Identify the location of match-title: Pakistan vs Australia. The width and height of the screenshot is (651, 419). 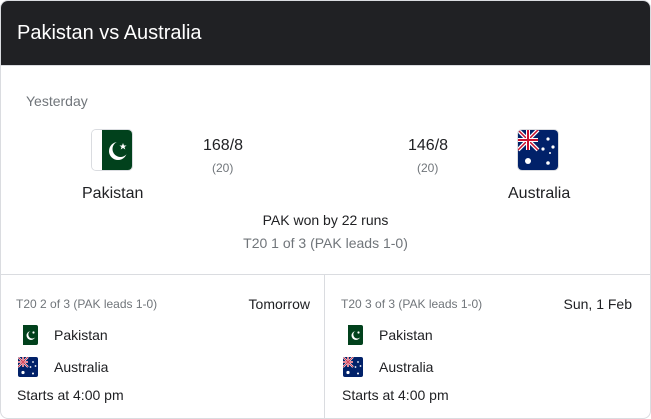
(109, 33).